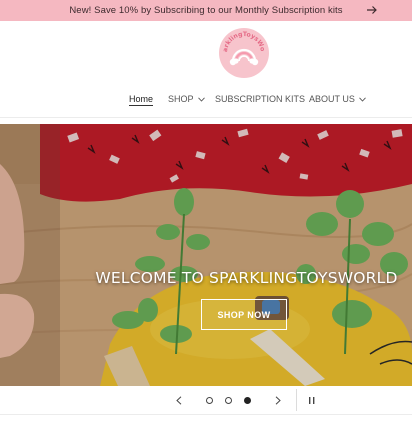  I want to click on arrow-right-icon, so click(372, 10).